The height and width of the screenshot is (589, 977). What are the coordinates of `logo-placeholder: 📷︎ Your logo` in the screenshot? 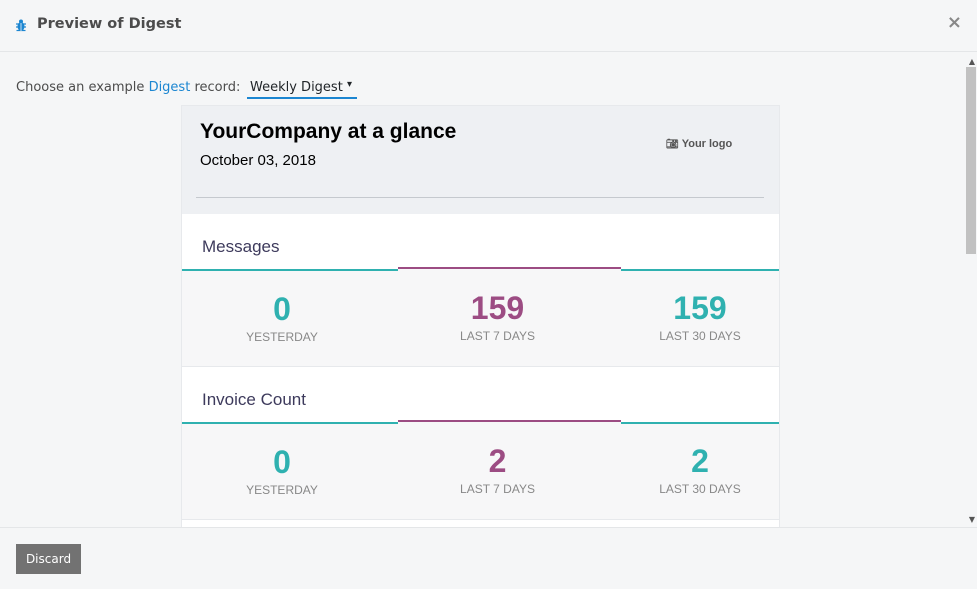 It's located at (699, 144).